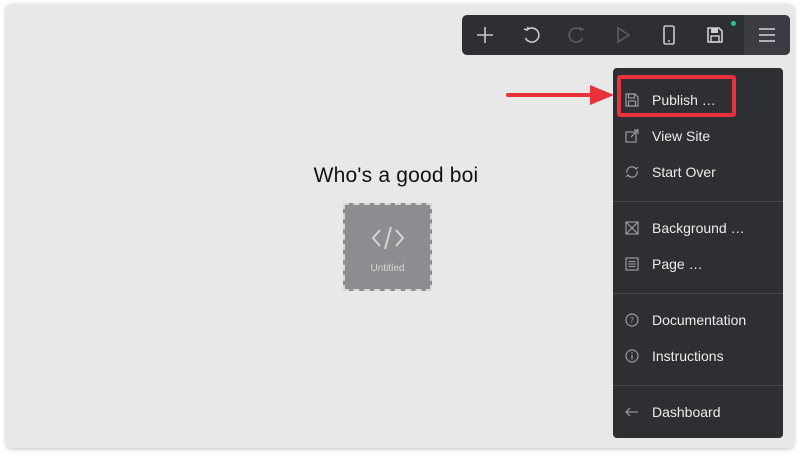 Image resolution: width=800 pixels, height=456 pixels. What do you see at coordinates (388, 238) in the screenshot?
I see `code-icon` at bounding box center [388, 238].